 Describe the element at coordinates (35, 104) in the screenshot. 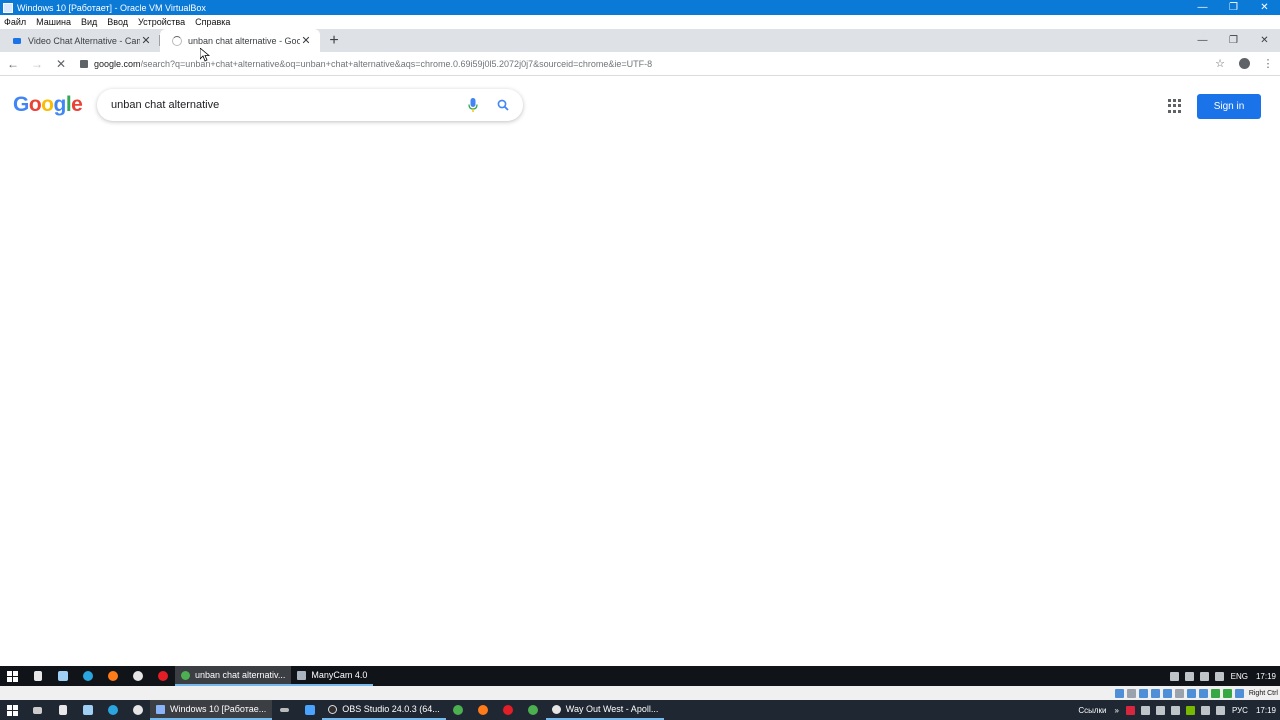

I see `logo-letter: o` at that location.